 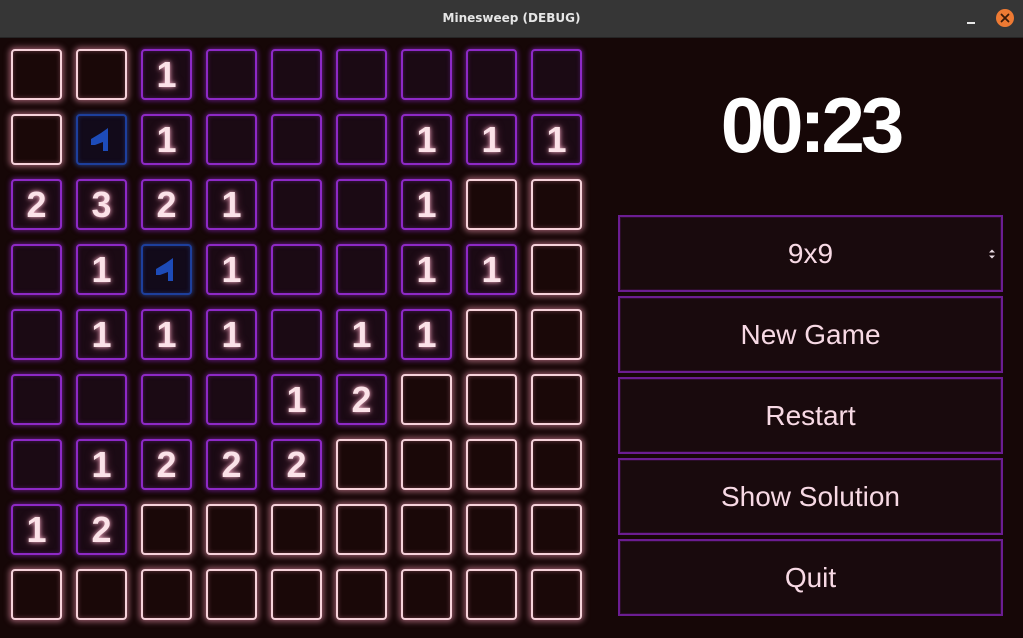 What do you see at coordinates (810, 334) in the screenshot?
I see `new-game-button: New Game` at bounding box center [810, 334].